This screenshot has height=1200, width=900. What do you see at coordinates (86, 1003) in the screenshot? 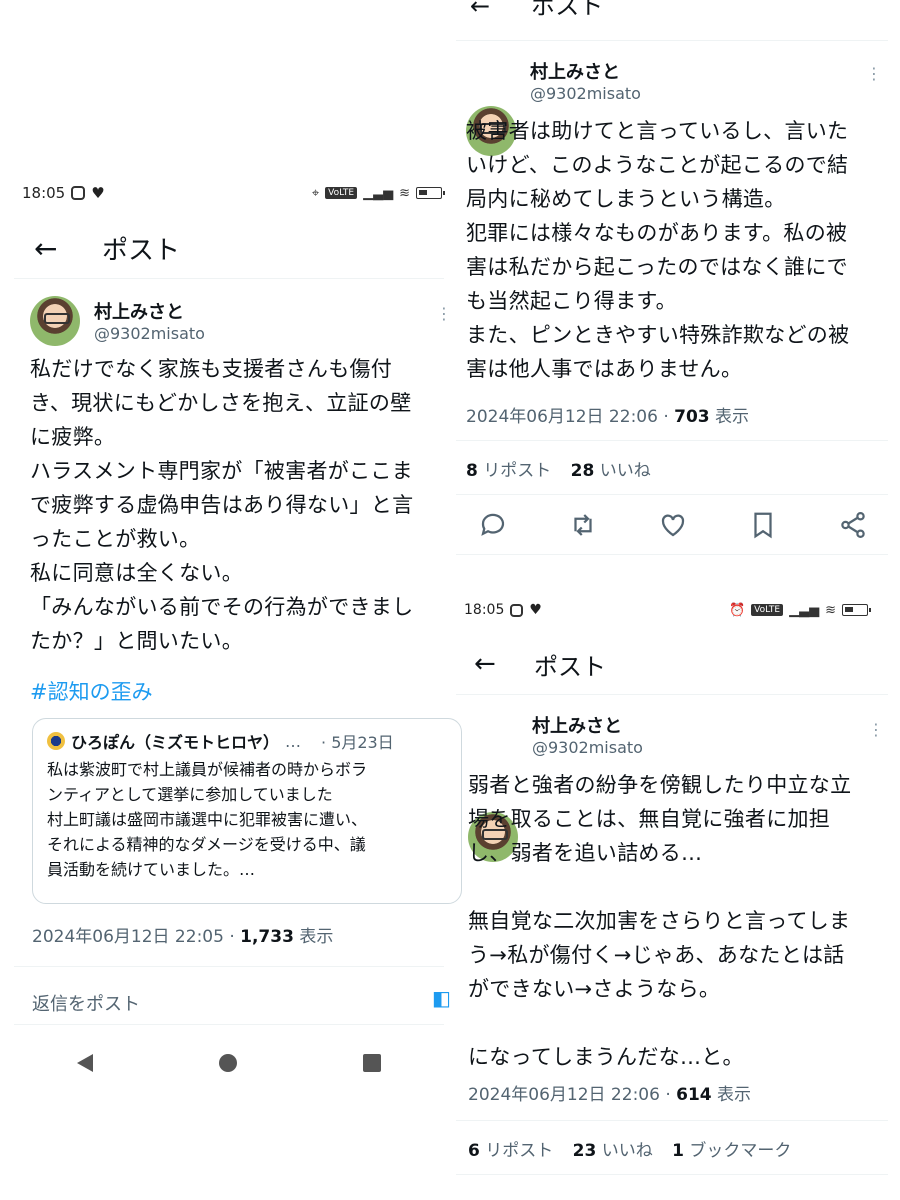
I see `reply-input: 返信をポスト` at bounding box center [86, 1003].